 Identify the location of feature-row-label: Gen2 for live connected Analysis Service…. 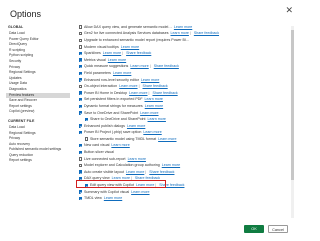
(151, 33).